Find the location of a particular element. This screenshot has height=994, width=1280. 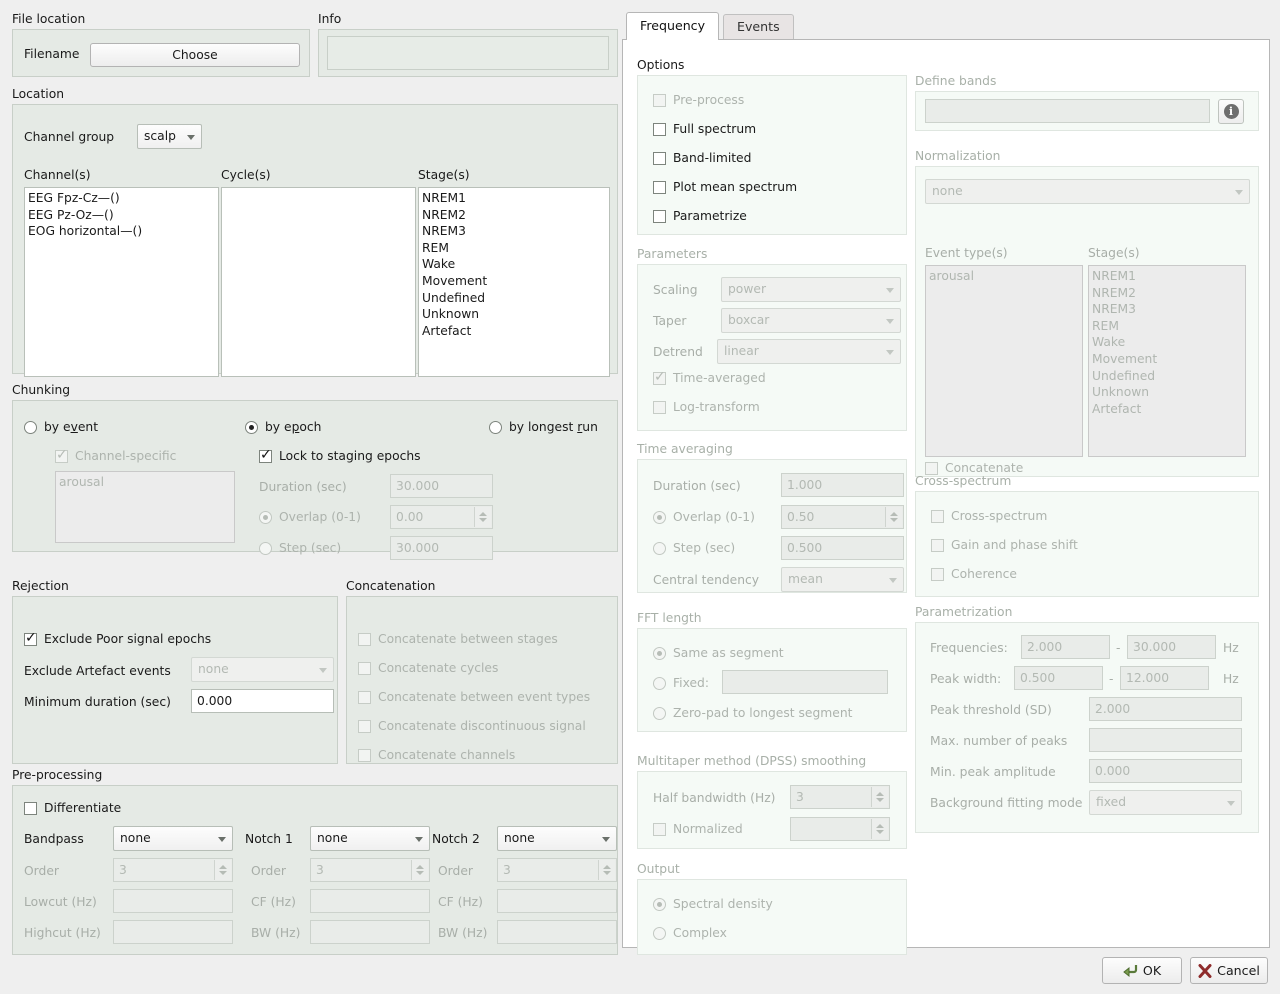

lock-to-staging-checkbox: Lock to staging epochs is located at coordinates (340, 455).